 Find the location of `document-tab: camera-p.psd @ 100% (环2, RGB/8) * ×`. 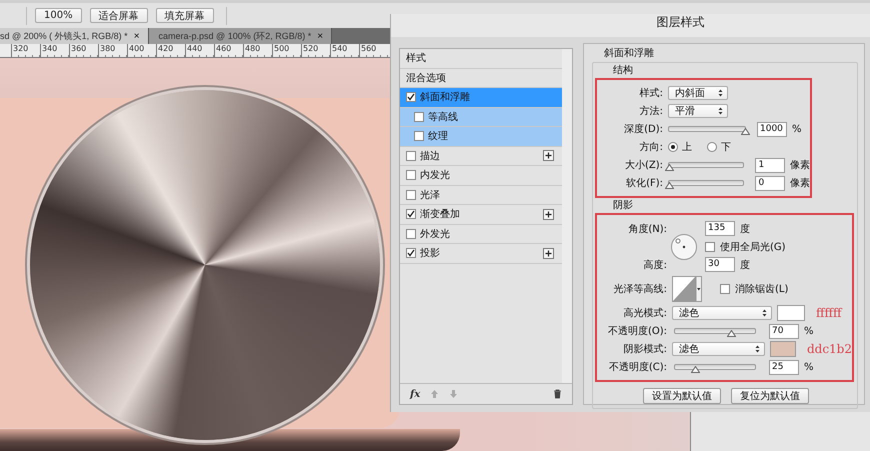

document-tab: camera-p.psd @ 100% (环2, RGB/8) * × is located at coordinates (240, 36).